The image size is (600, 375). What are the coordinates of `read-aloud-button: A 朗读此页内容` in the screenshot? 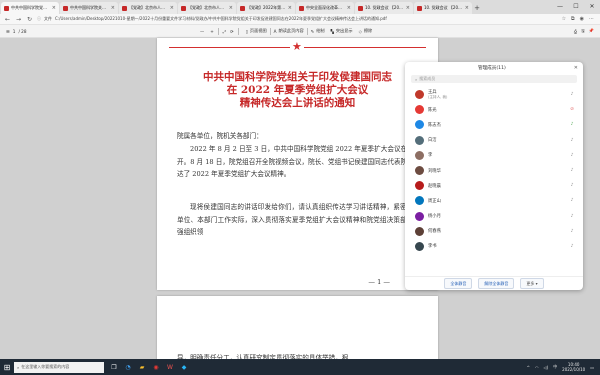 It's located at (289, 31).